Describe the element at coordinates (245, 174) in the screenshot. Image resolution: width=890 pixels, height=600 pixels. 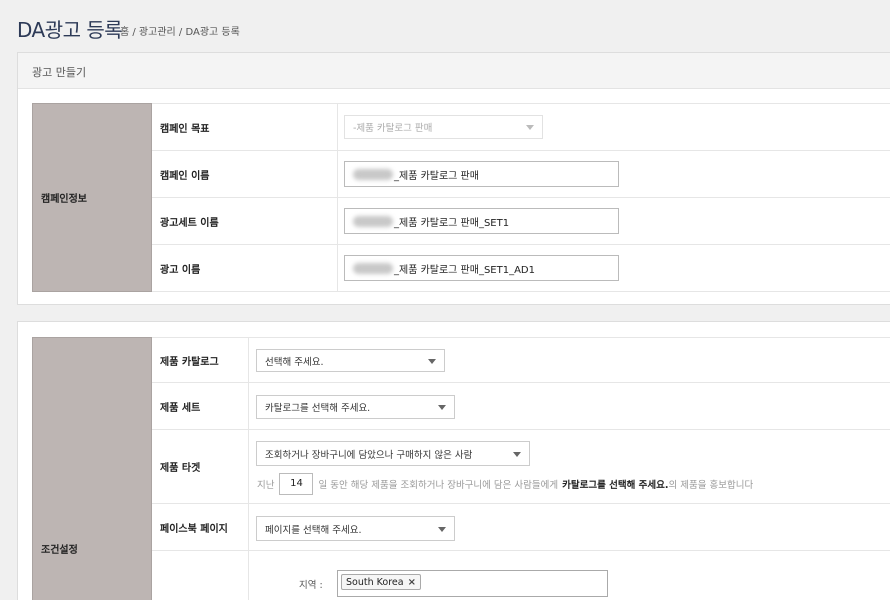
I see `label-campaign-name: 캠페인 이름` at that location.